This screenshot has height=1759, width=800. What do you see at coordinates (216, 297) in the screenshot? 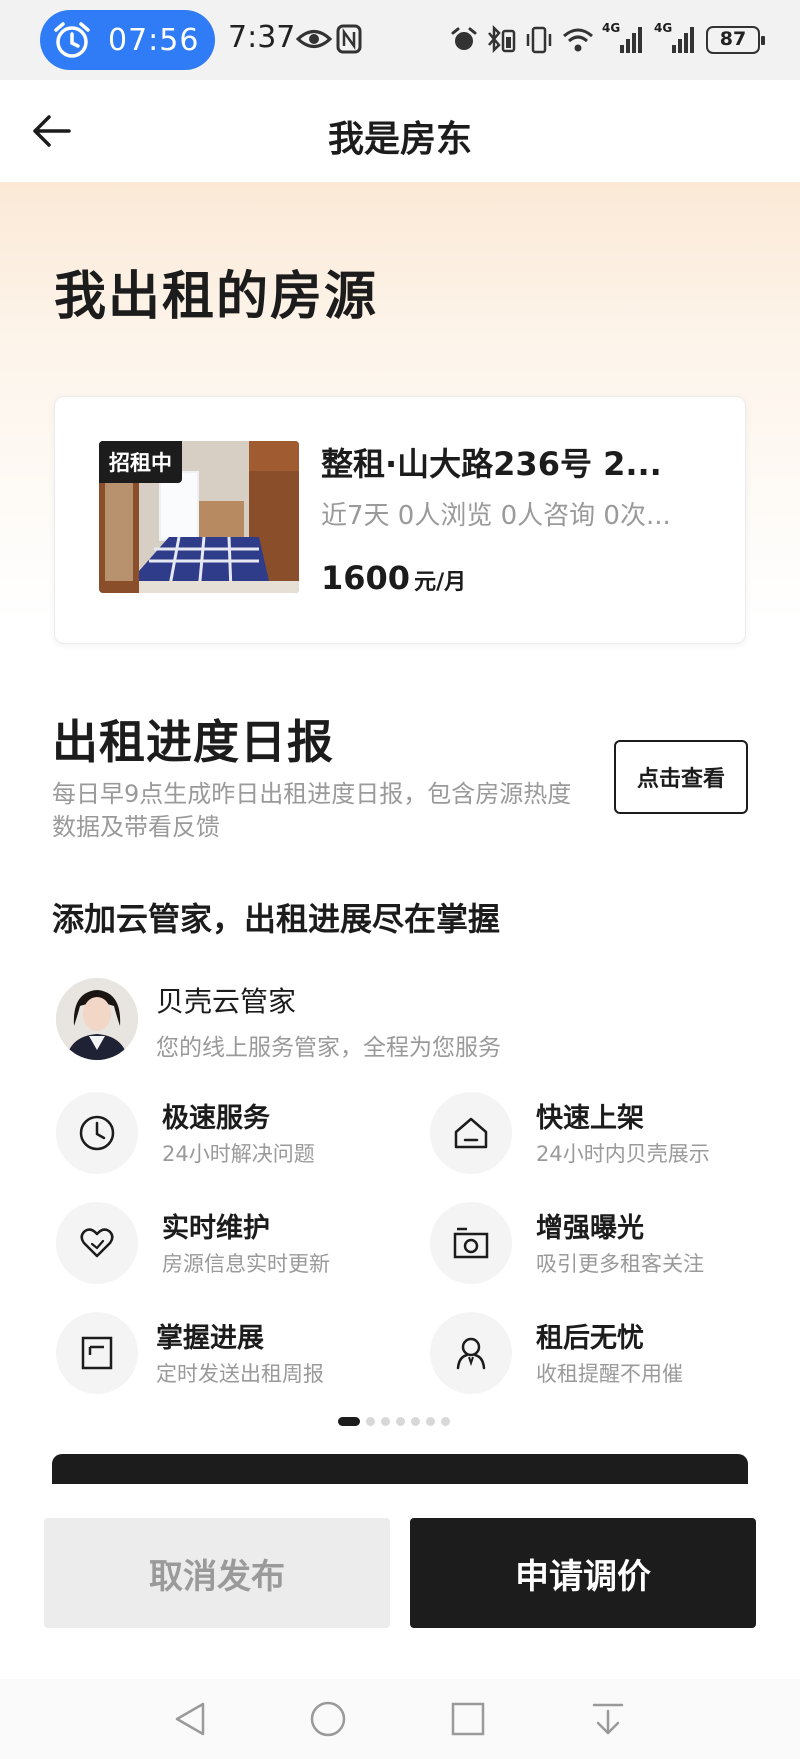
I see `my-listings-title: 我出租的房源` at bounding box center [216, 297].